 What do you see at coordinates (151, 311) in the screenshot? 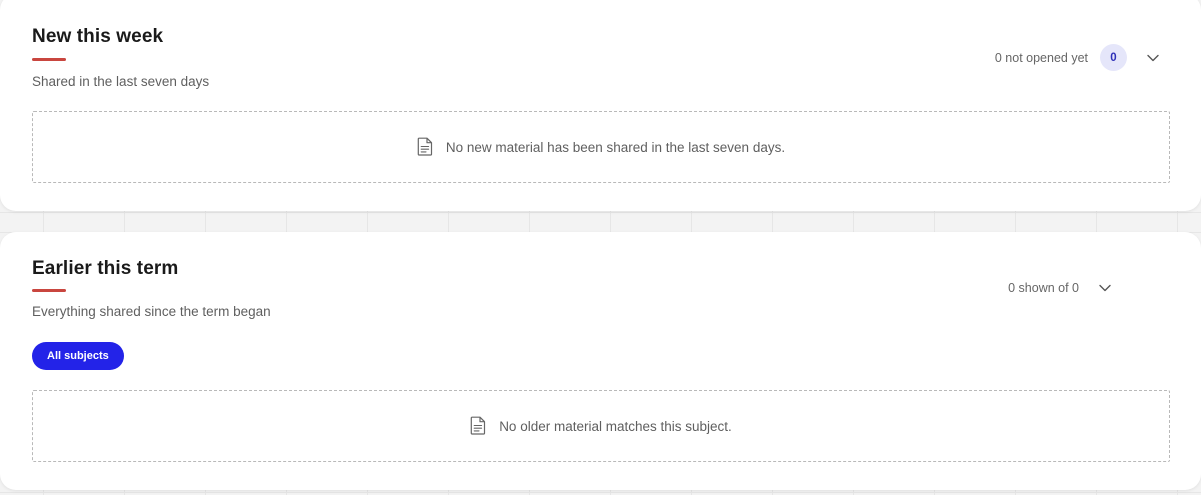
I see `section-subtitle: Everything shared since the term began` at bounding box center [151, 311].